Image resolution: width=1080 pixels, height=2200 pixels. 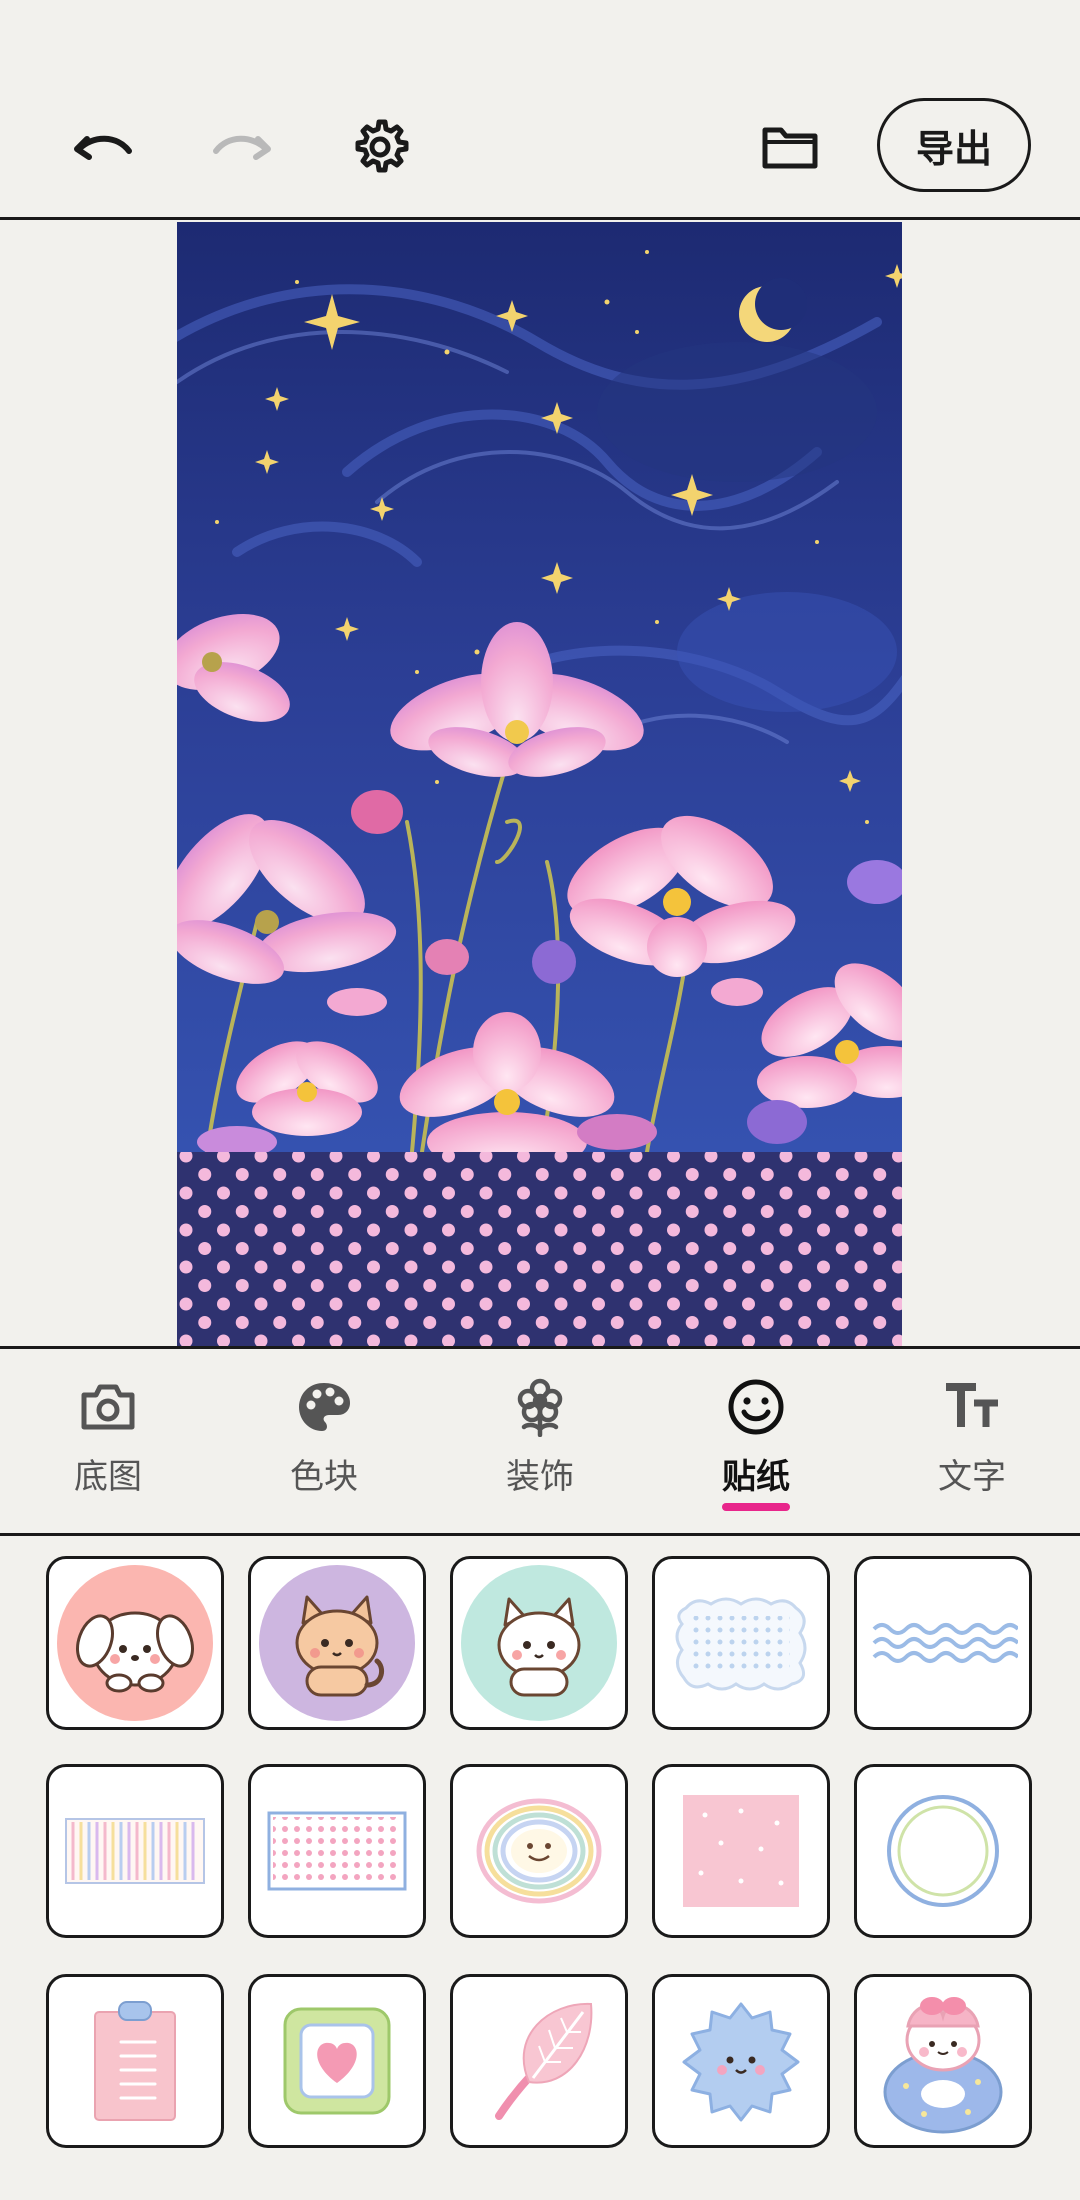 I want to click on puppy-sticker-icon, so click(x=135, y=1643).